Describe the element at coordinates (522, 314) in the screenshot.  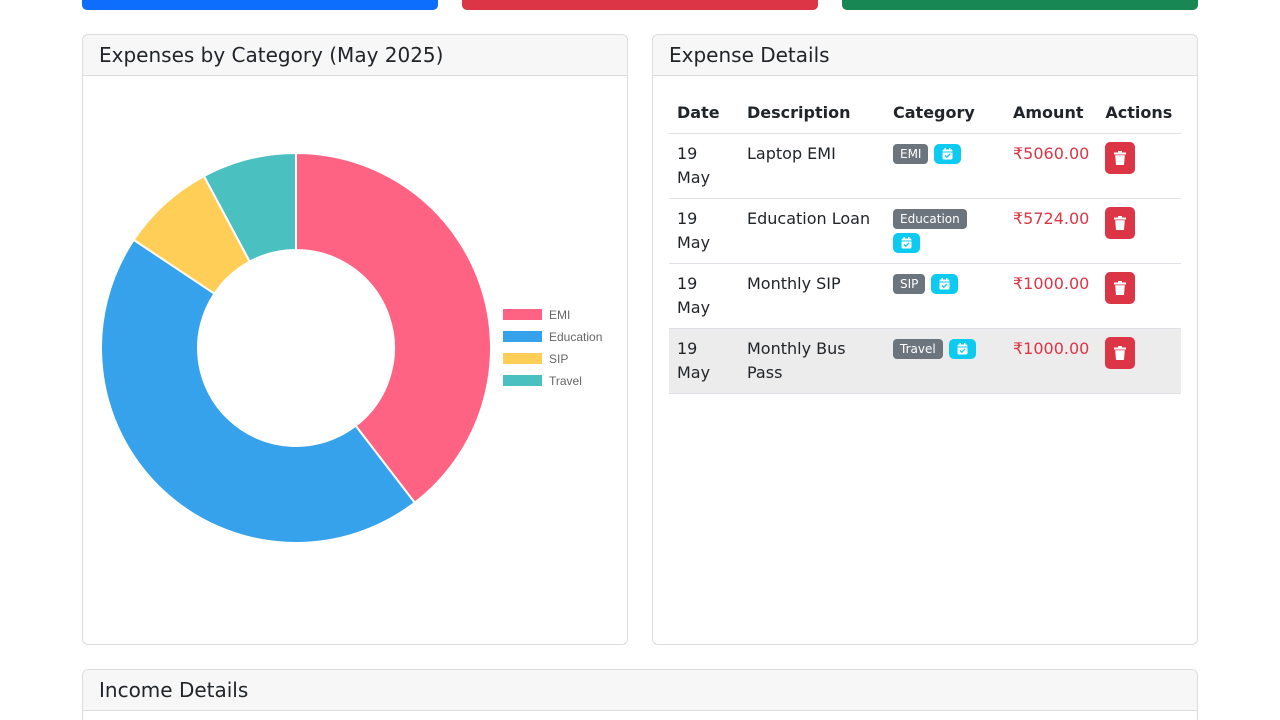
I see `legend-swatch-emi` at that location.